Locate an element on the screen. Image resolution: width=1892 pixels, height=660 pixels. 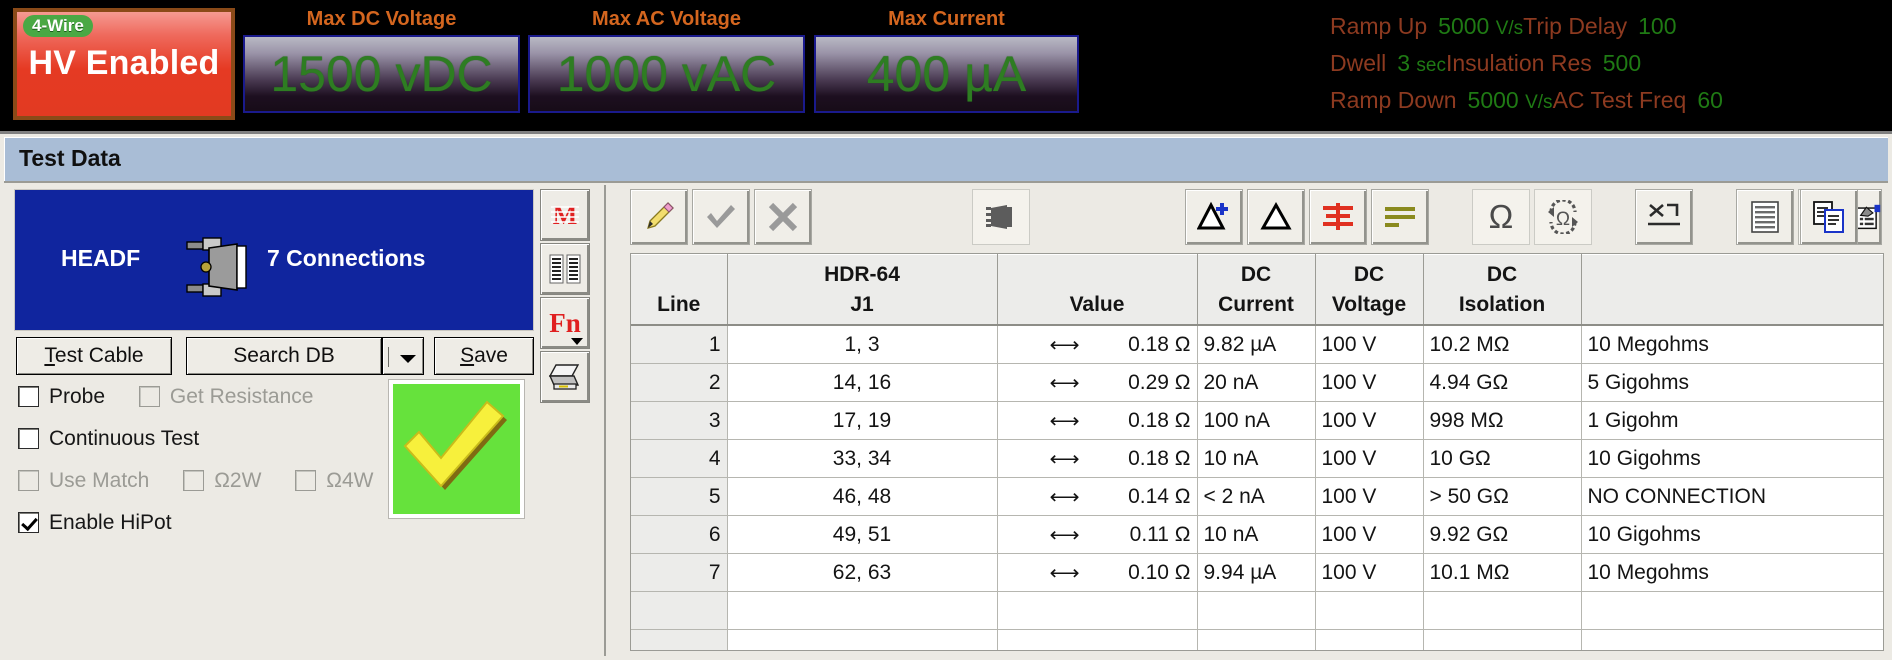
page-title: Test Data is located at coordinates (70, 158).